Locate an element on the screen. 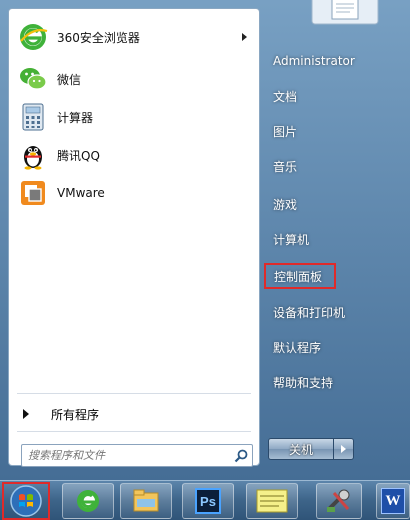 This screenshot has height=520, width=410. calculator-icon is located at coordinates (33, 117).